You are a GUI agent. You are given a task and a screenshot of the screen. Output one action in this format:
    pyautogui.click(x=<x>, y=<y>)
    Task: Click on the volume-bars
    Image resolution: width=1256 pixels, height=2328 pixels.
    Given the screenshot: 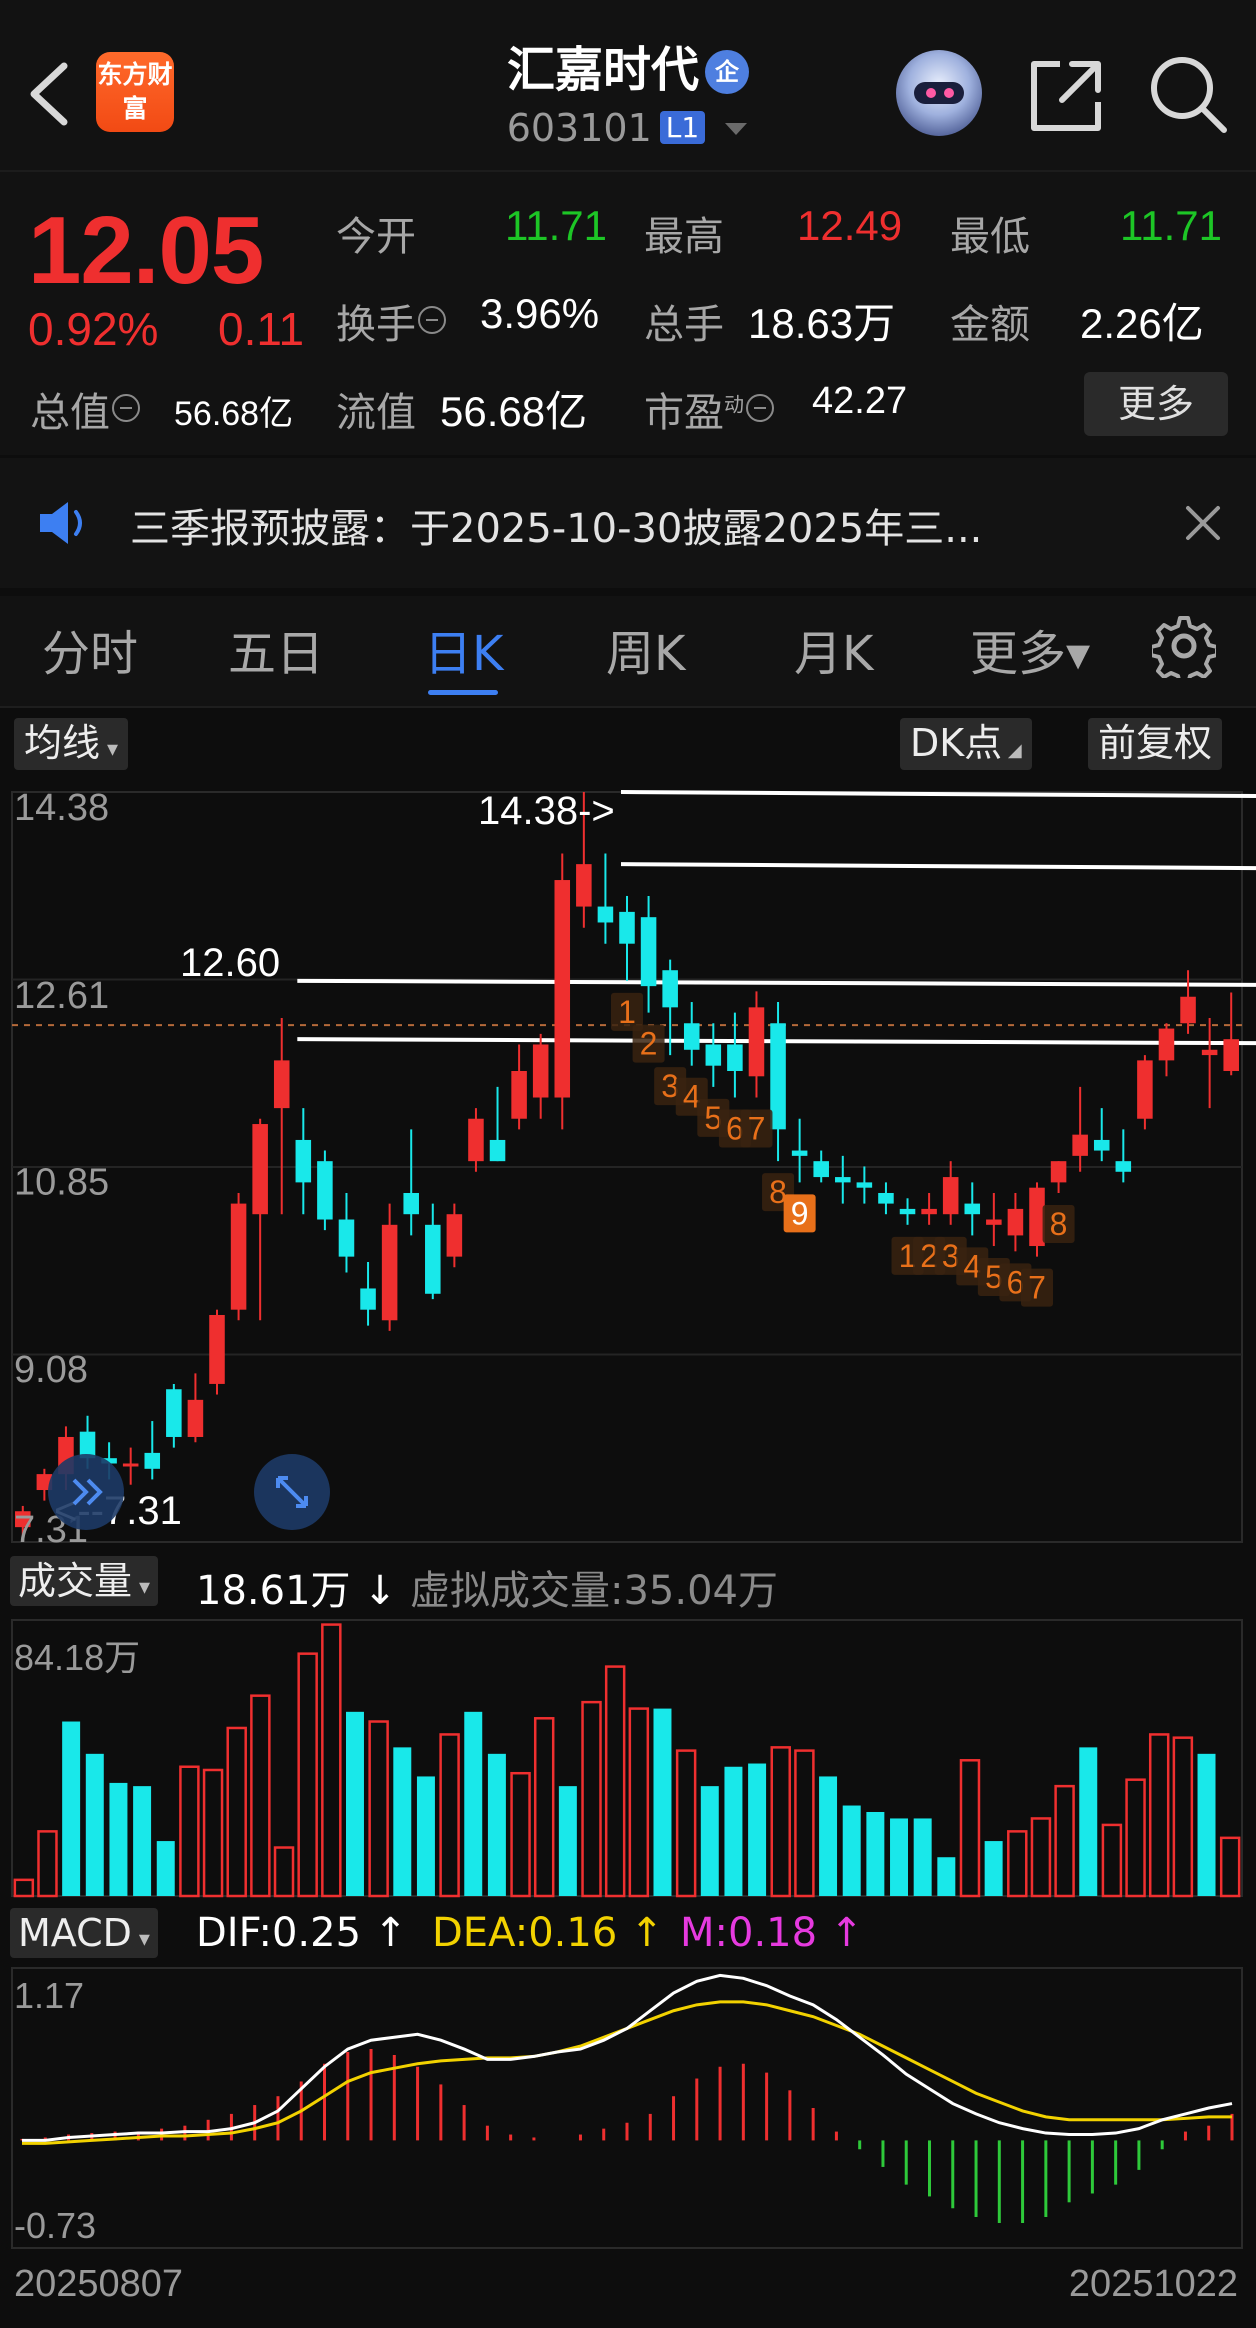 What is the action you would take?
    pyautogui.click(x=627, y=1760)
    